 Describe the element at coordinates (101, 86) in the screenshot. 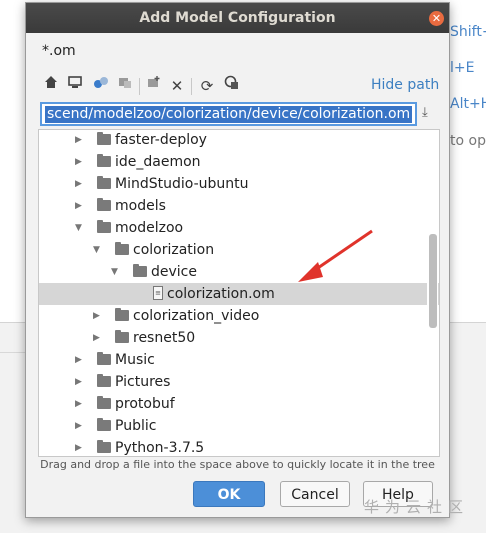

I see `project-icon` at that location.